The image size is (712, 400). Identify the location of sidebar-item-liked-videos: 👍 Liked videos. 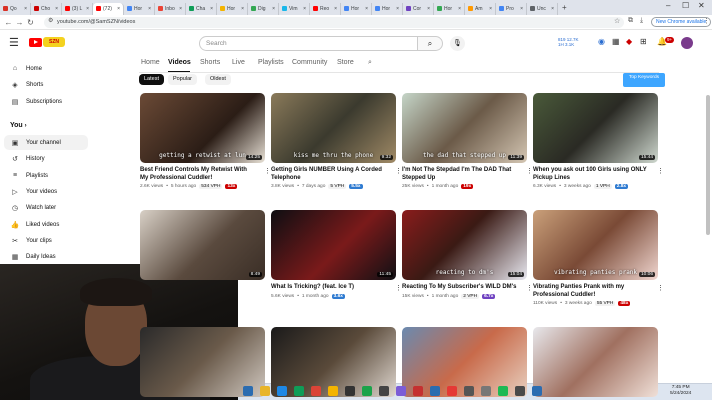
(46, 224).